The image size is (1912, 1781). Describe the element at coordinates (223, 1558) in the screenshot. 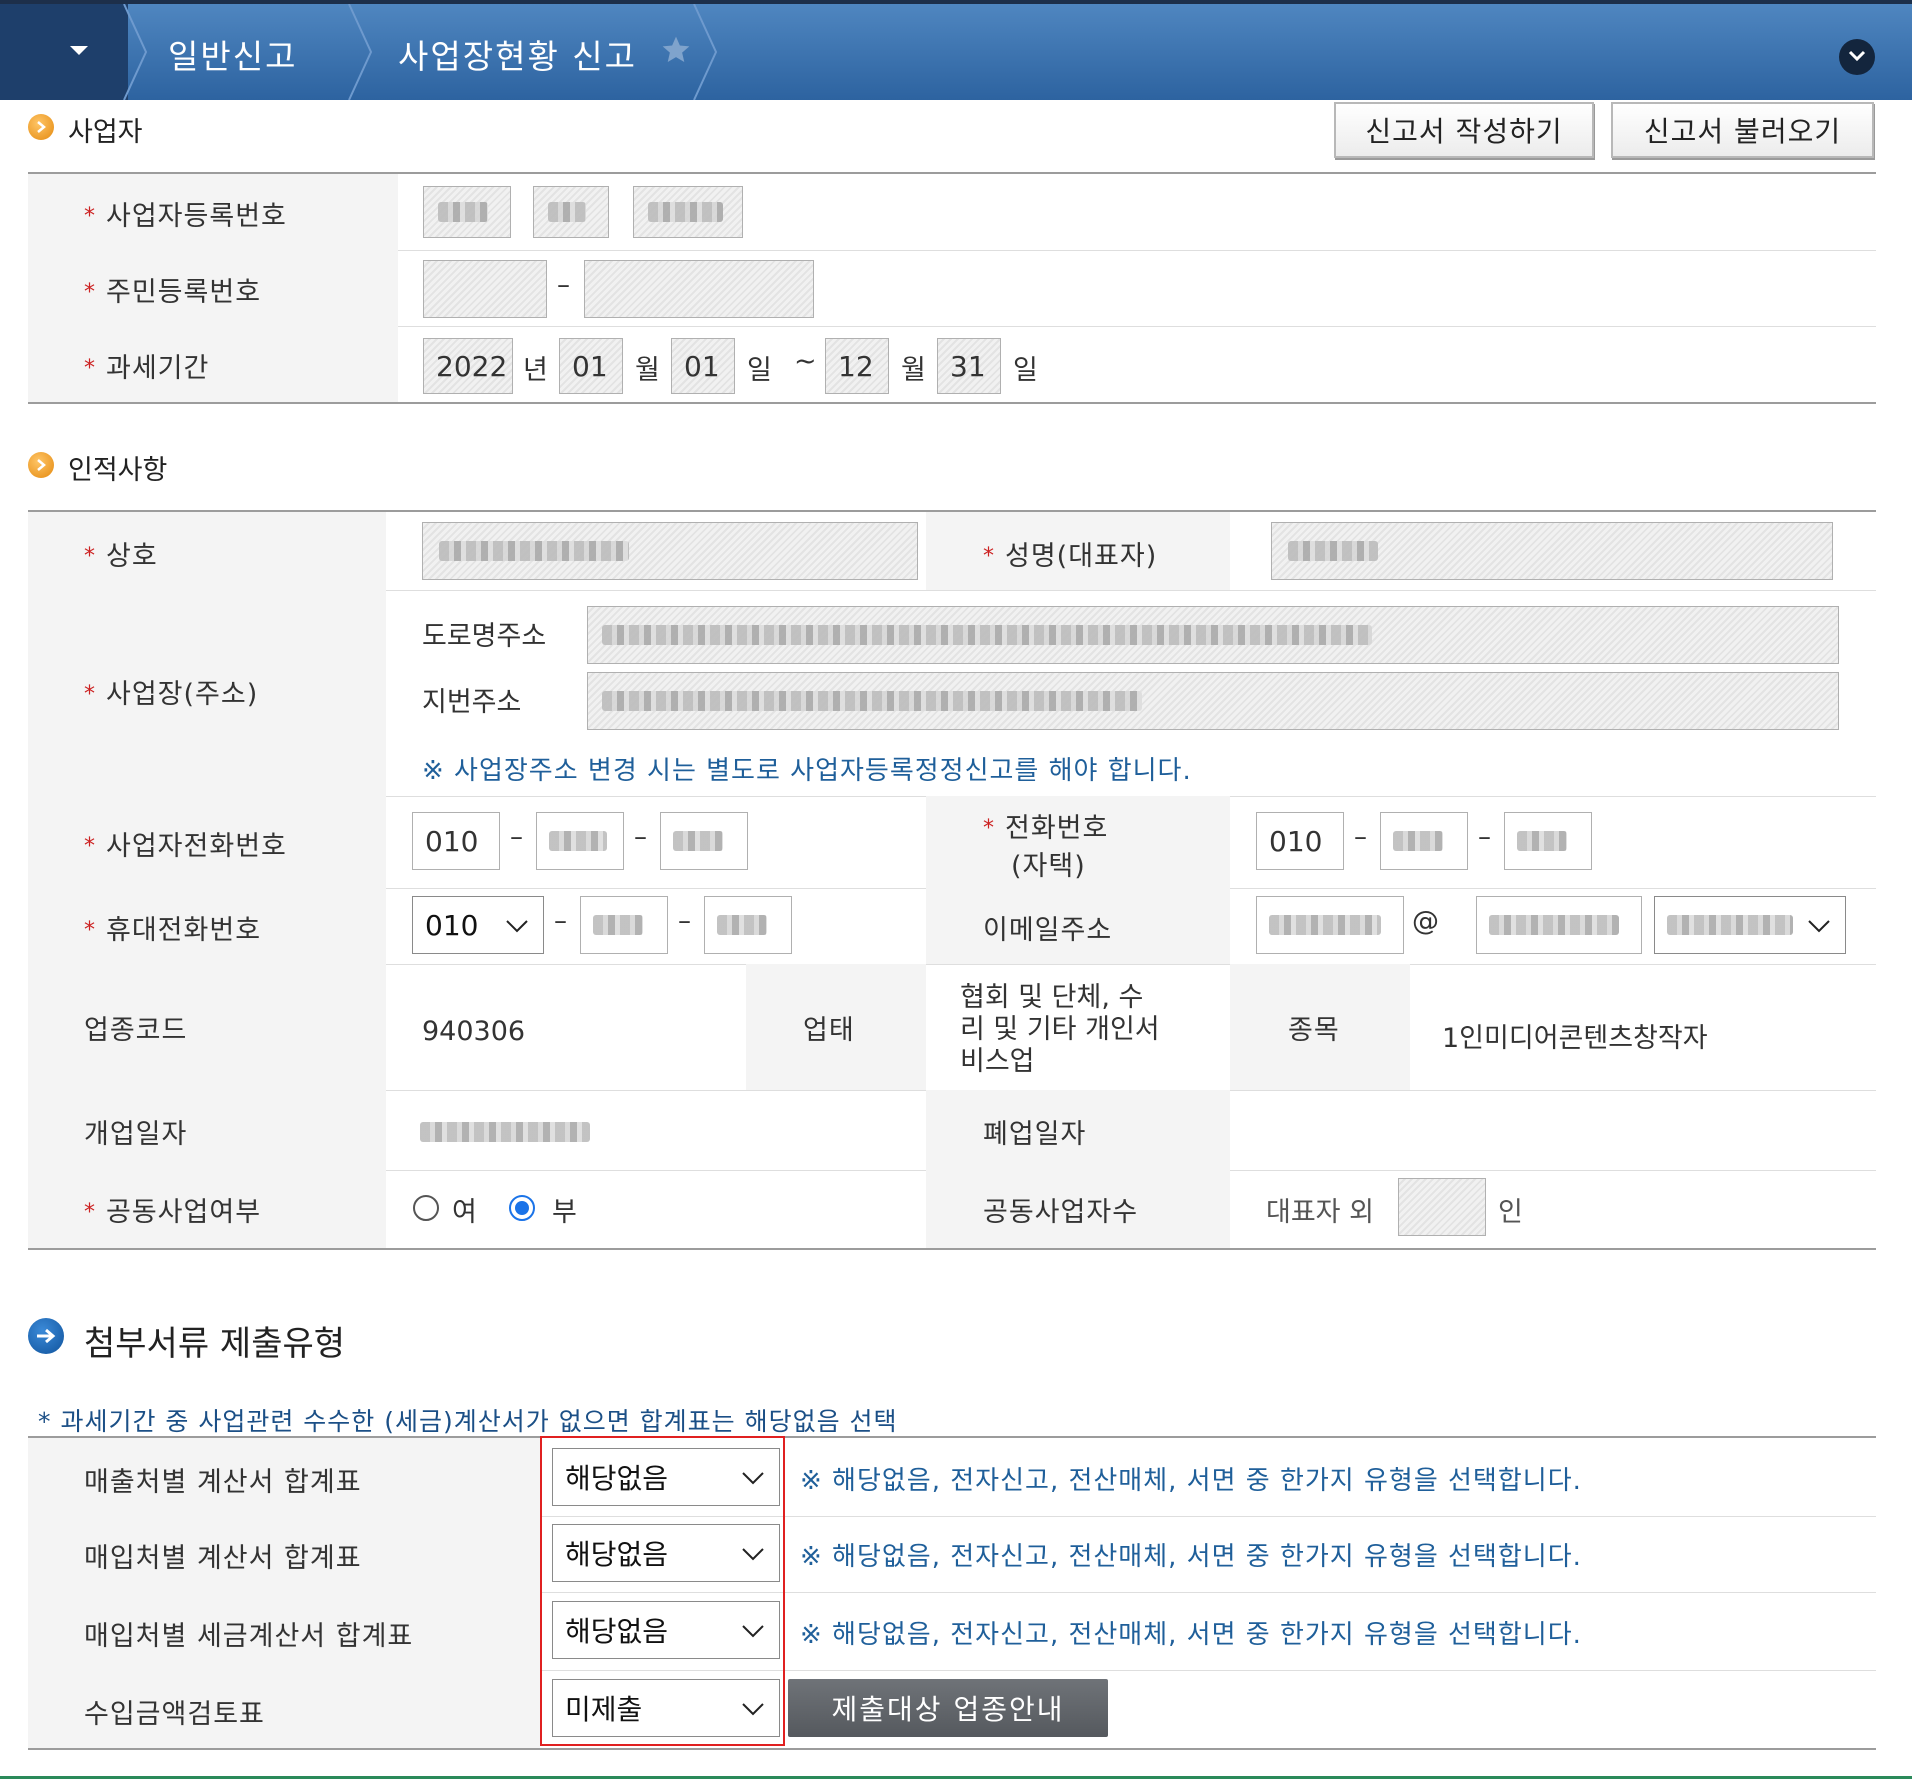

I see `attachment-label: 매입처별 계산서 합계표` at that location.